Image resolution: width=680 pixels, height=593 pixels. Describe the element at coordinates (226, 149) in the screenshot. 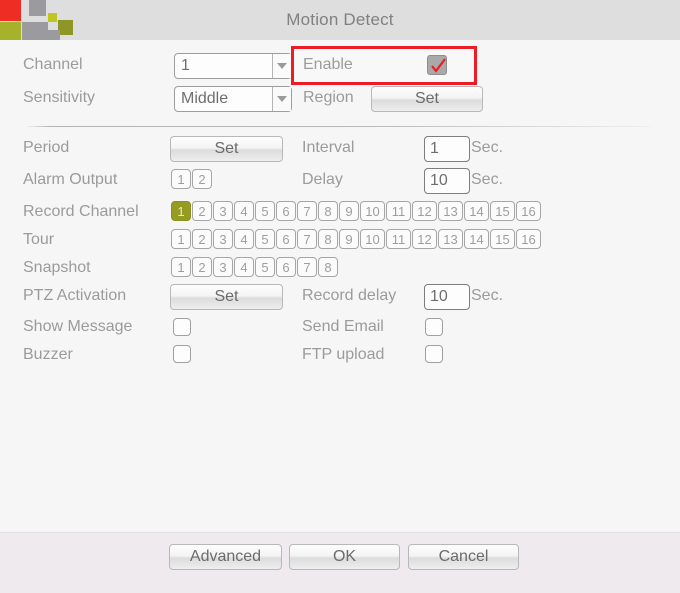

I see `period-set-button: Set` at that location.